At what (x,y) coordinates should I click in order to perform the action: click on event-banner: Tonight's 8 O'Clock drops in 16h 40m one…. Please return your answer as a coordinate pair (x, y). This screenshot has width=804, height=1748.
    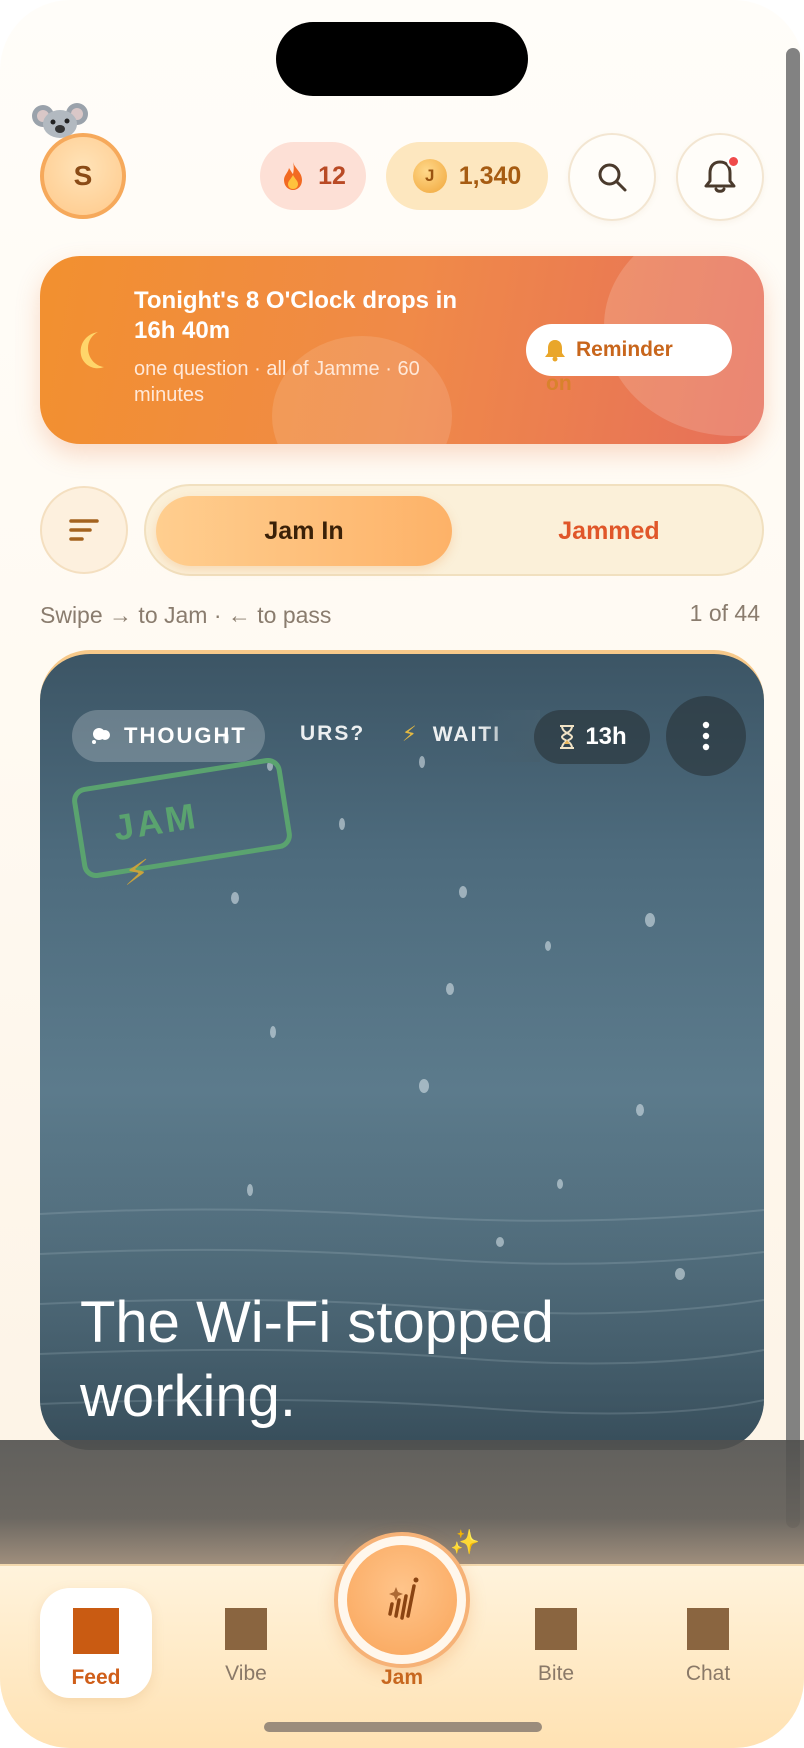
    Looking at the image, I should click on (402, 350).